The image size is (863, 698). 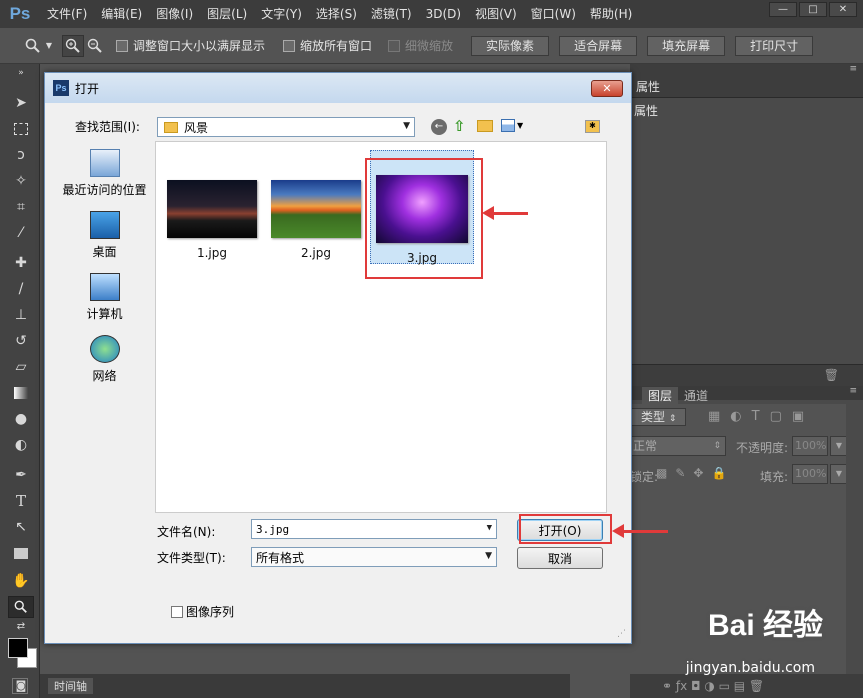 What do you see at coordinates (286, 127) in the screenshot?
I see `look-in-select: 风景 ▼` at bounding box center [286, 127].